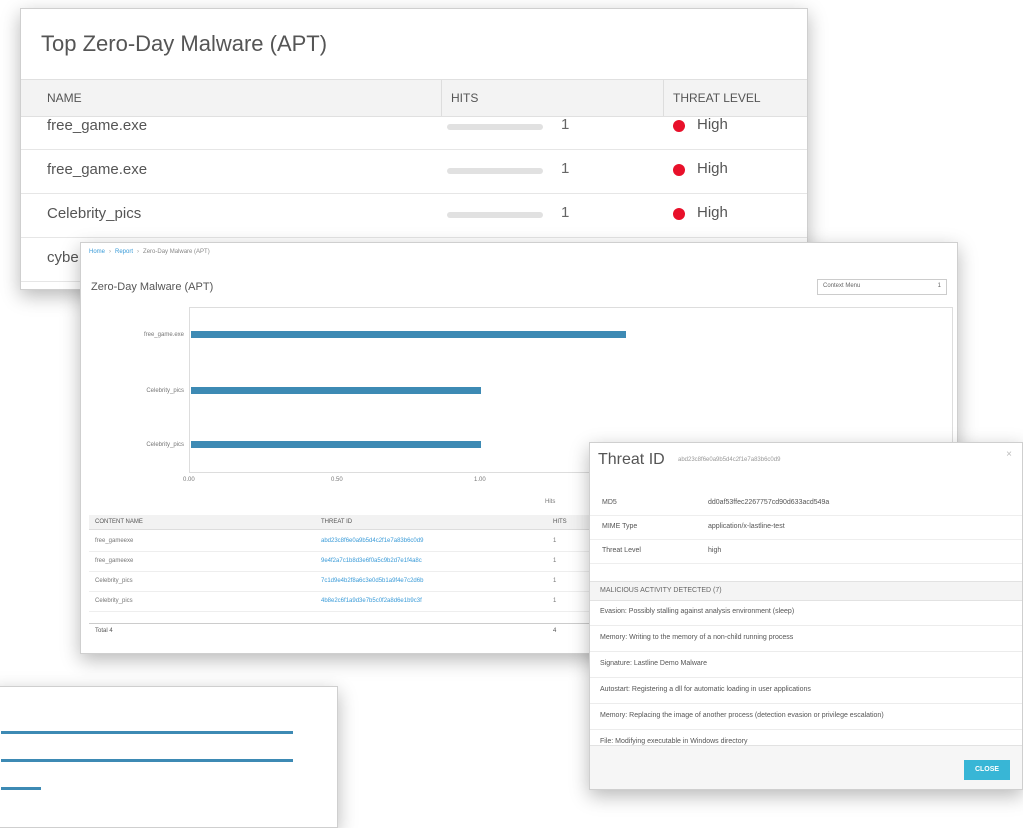 Image resolution: width=1023 pixels, height=828 pixels. Describe the element at coordinates (806, 767) in the screenshot. I see `modal-footer: CLOSE` at that location.